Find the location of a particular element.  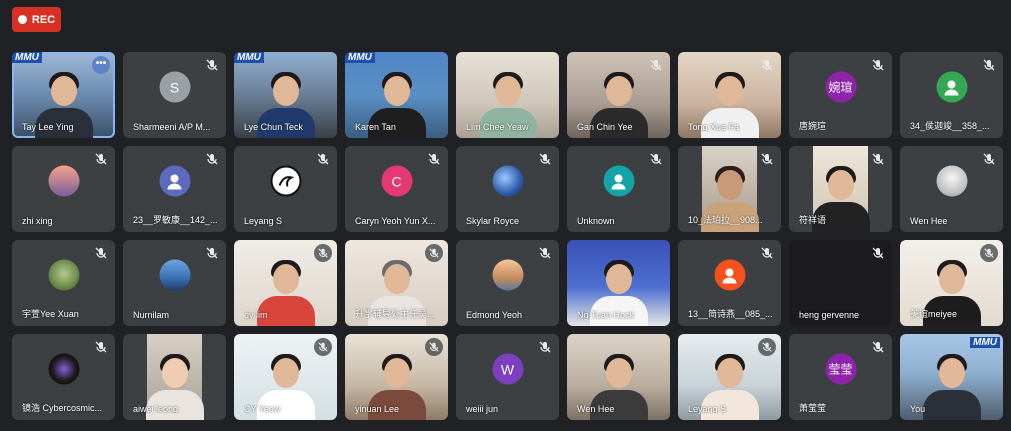

participant-tile: MMU Lye Chun Teck is located at coordinates (285, 95).